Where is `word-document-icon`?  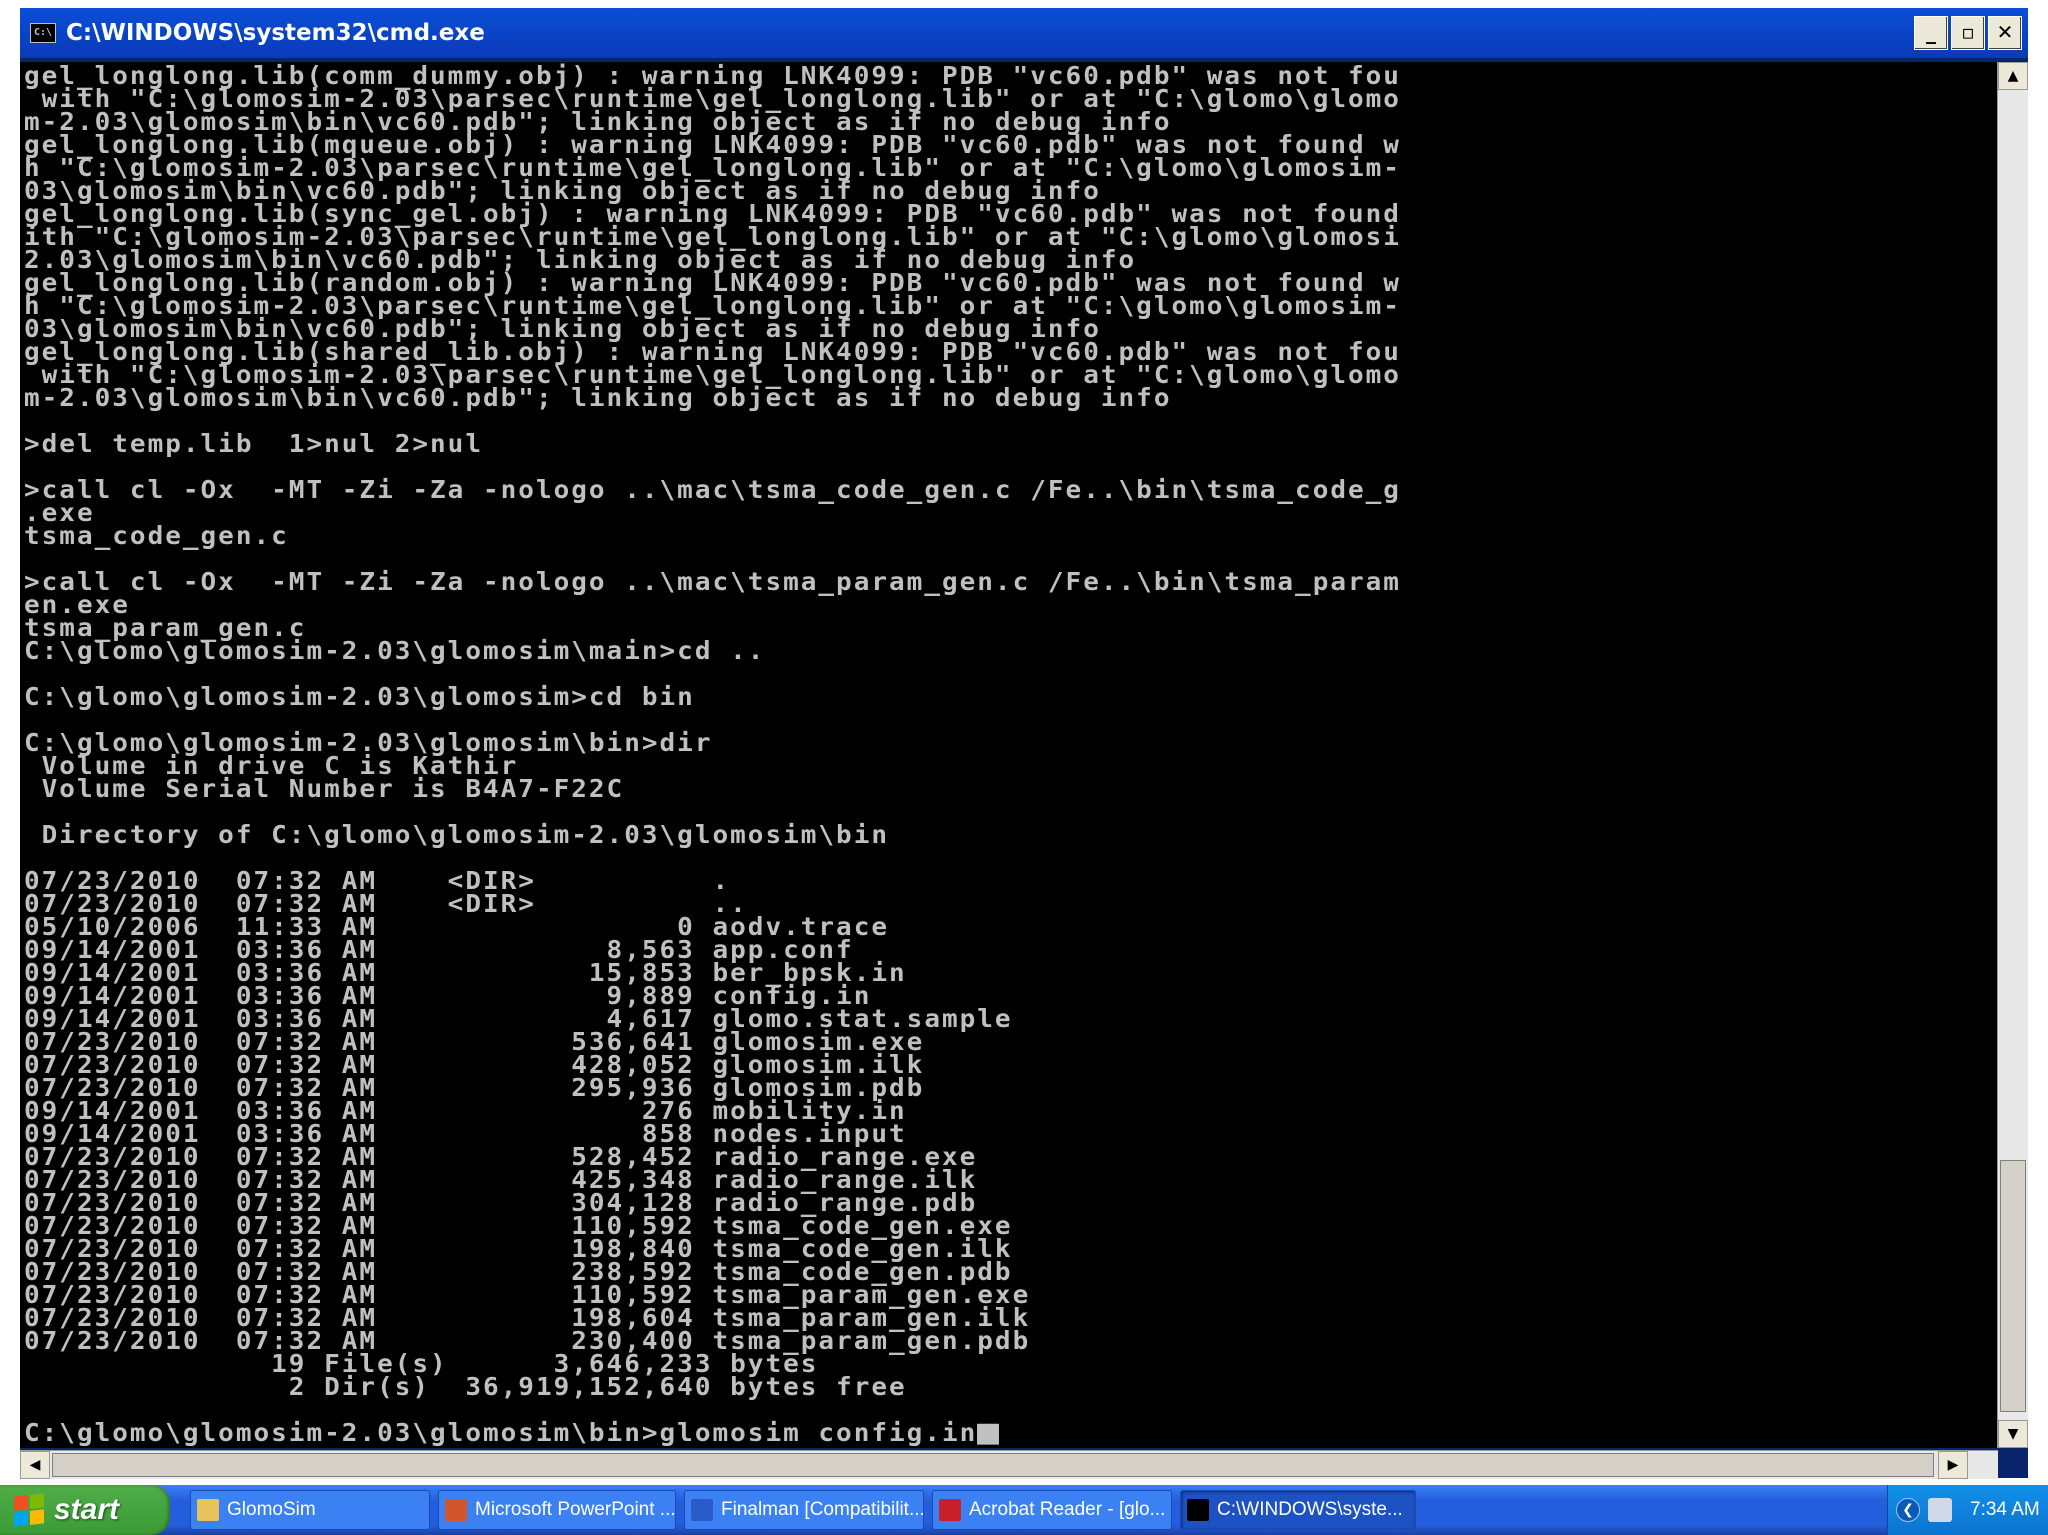
word-document-icon is located at coordinates (702, 1510).